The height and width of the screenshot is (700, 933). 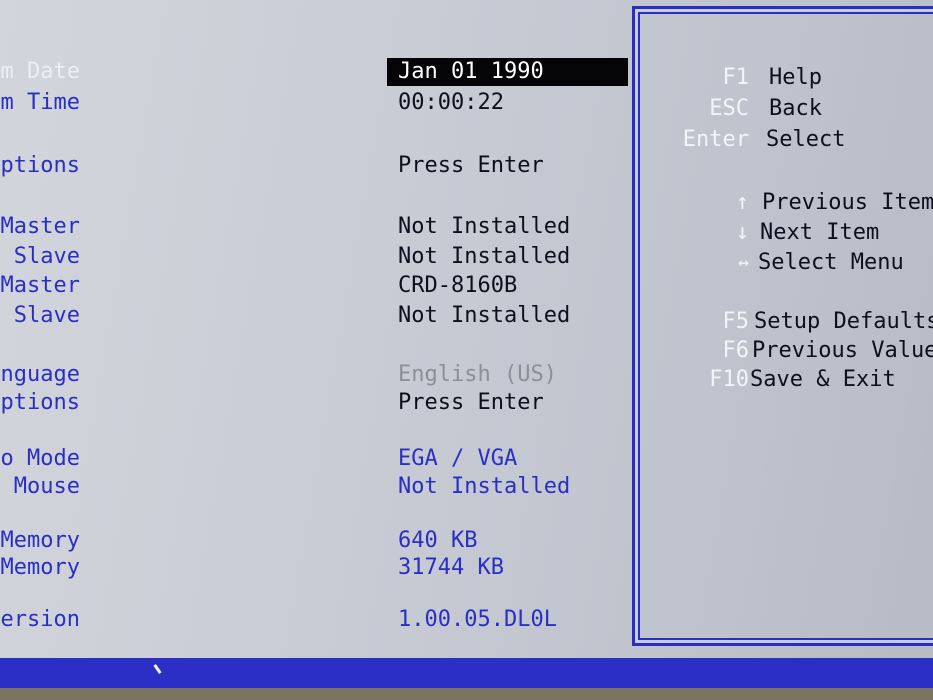 I want to click on setting-bios-version: BIOS Version 1.00.05.DL0L, so click(x=320, y=621).